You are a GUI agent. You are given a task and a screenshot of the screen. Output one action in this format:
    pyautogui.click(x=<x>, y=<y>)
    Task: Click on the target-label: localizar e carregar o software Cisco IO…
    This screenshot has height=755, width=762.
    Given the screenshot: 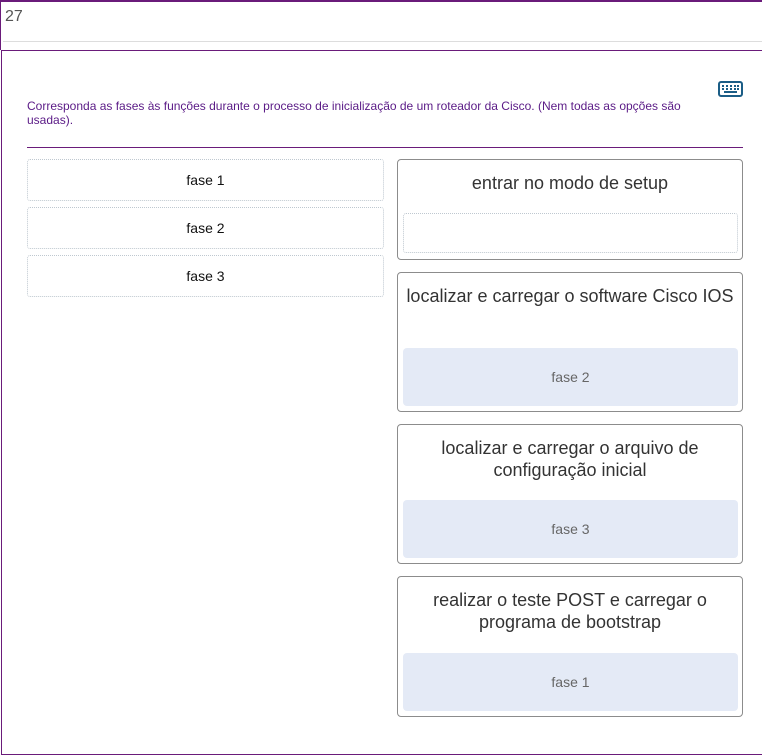 What is the action you would take?
    pyautogui.click(x=570, y=296)
    